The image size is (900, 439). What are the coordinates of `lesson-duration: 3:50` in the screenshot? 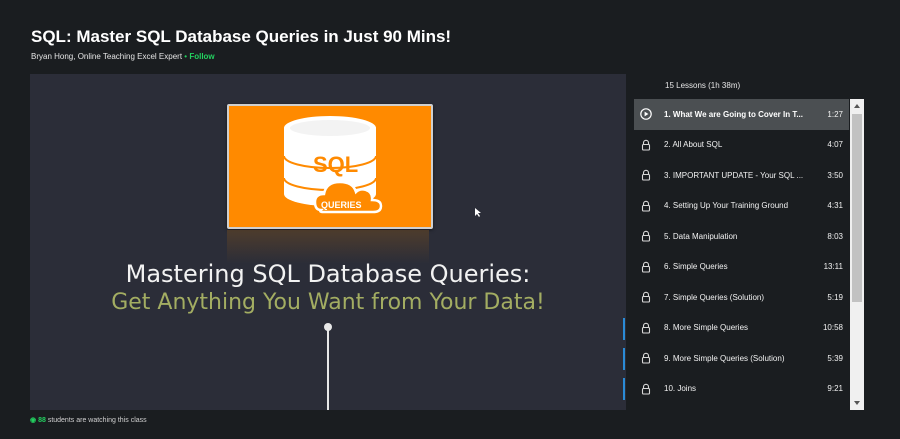 It's located at (835, 175).